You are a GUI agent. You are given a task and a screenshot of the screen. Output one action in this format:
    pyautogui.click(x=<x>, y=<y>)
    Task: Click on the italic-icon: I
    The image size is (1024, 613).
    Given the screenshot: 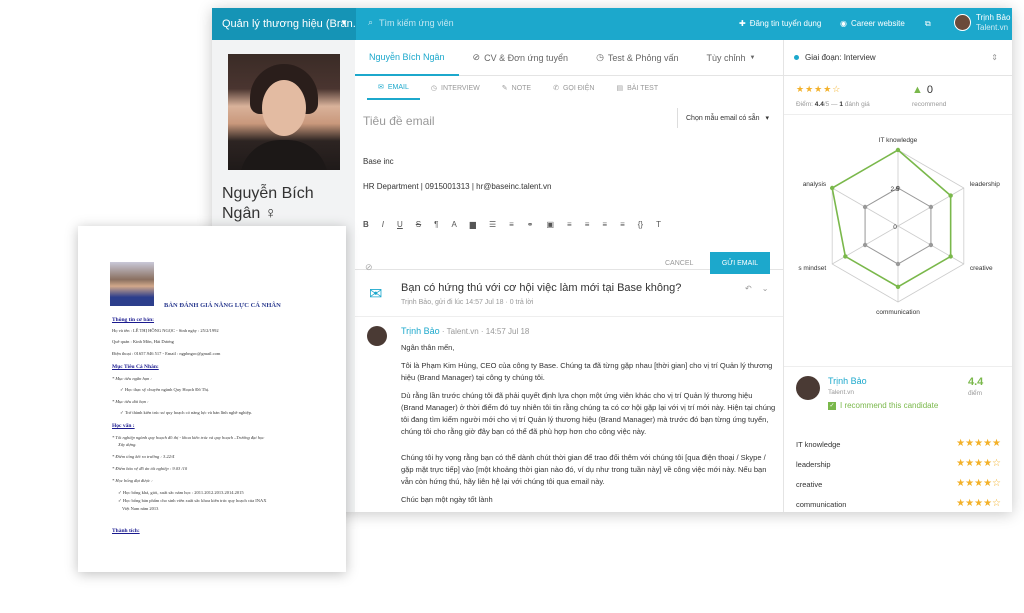 What is the action you would take?
    pyautogui.click(x=383, y=224)
    